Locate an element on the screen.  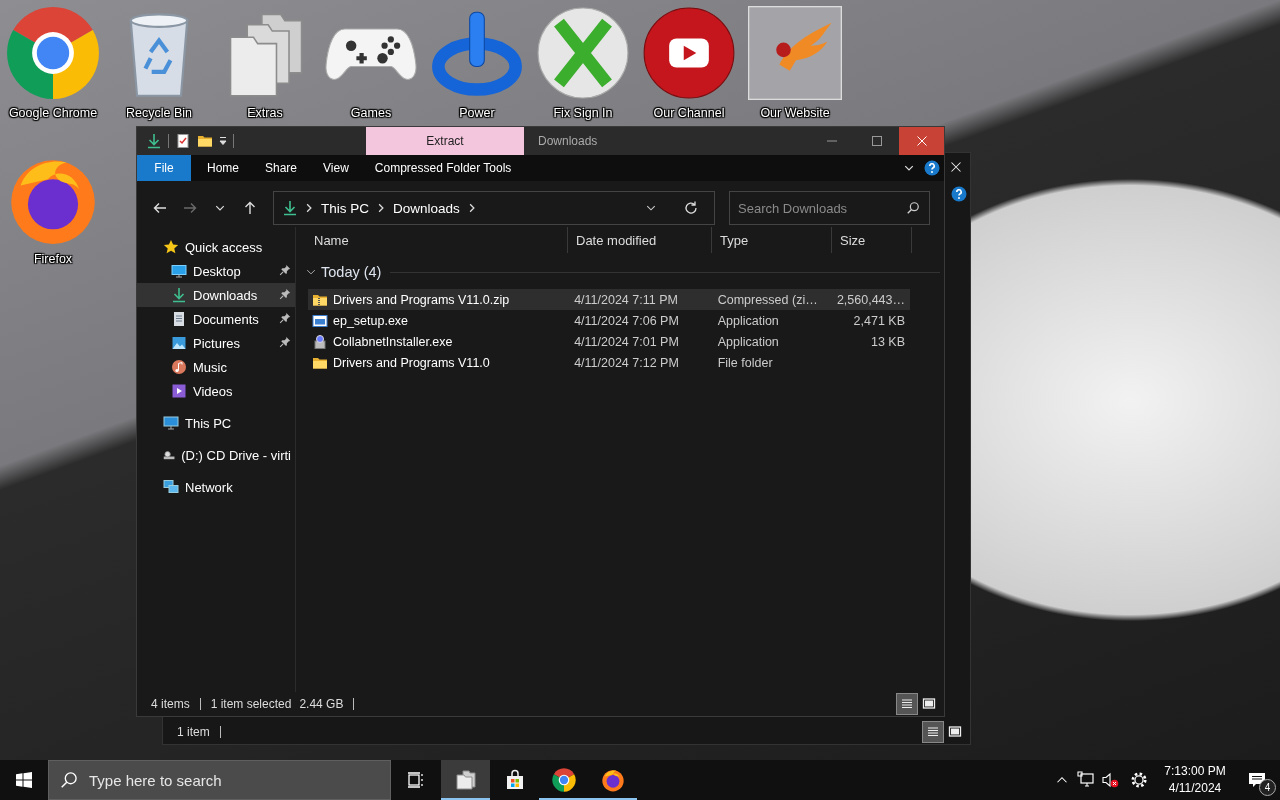
nav-item-label: Documents is located at coordinates (226, 319).